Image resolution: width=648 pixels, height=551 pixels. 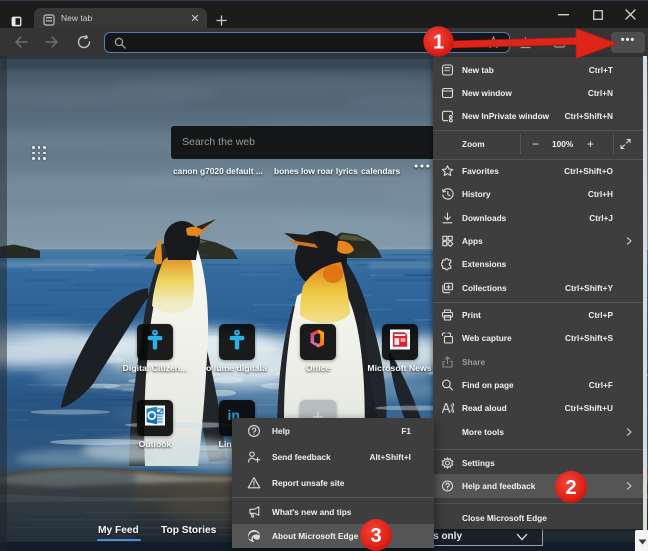 I want to click on svg-text: 3, so click(x=375, y=536).